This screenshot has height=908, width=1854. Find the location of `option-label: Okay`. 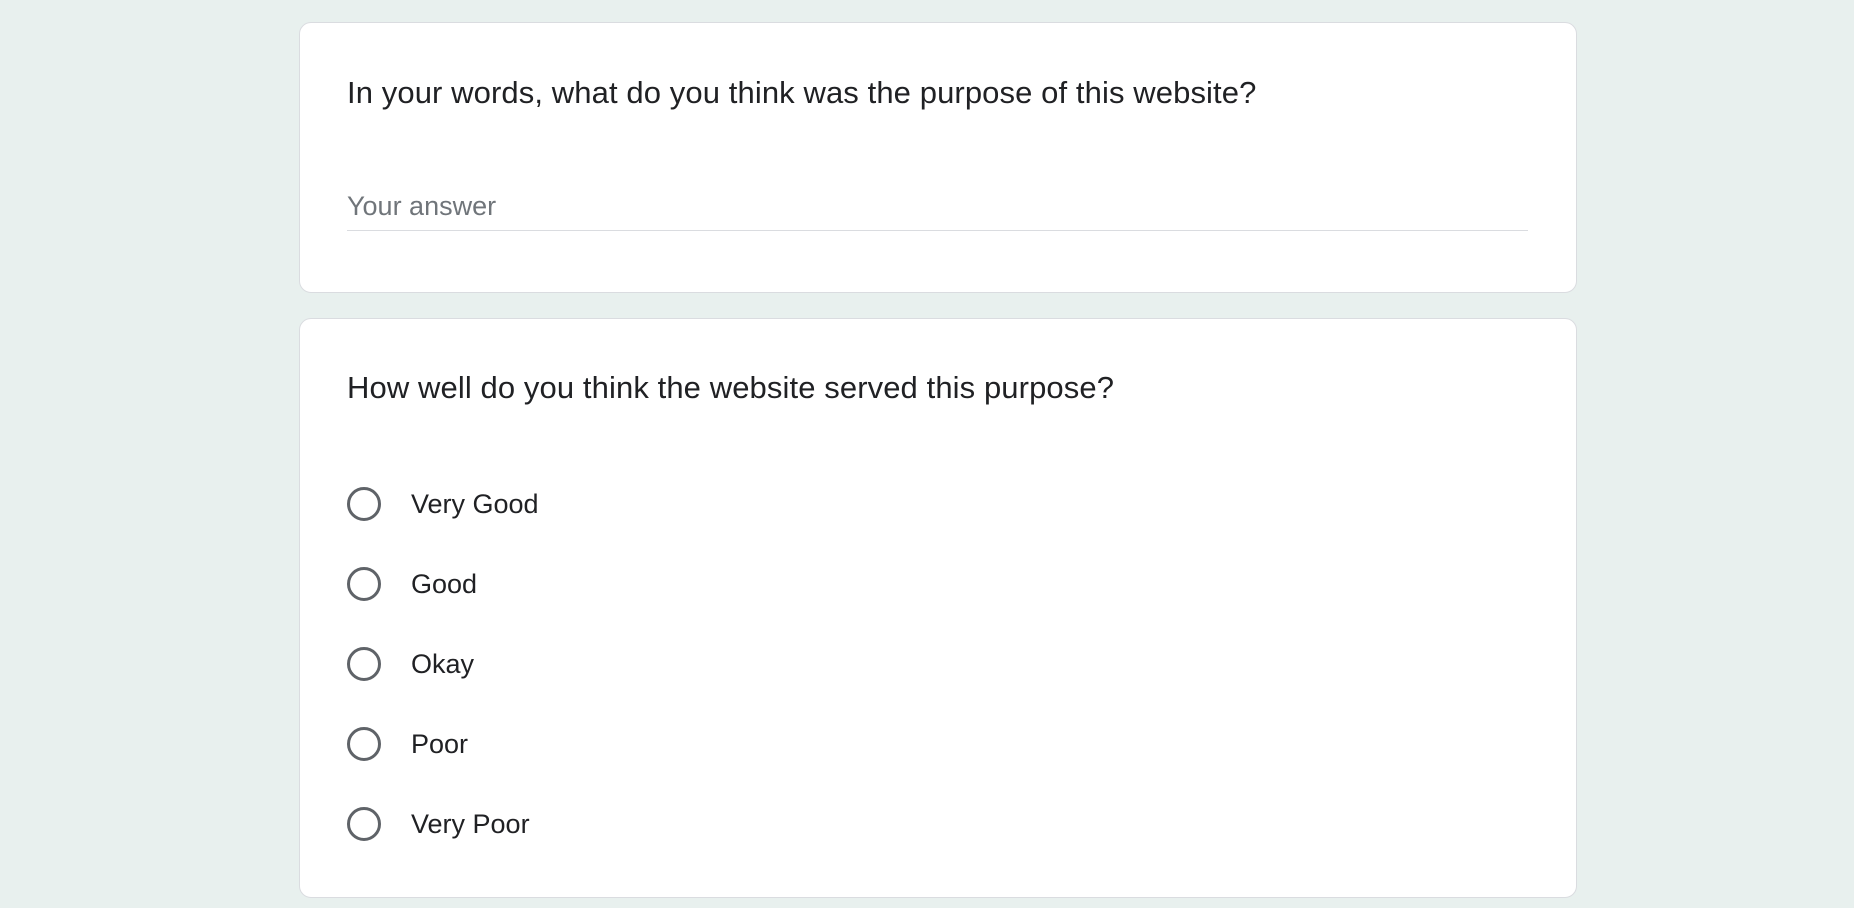

option-label: Okay is located at coordinates (443, 663).